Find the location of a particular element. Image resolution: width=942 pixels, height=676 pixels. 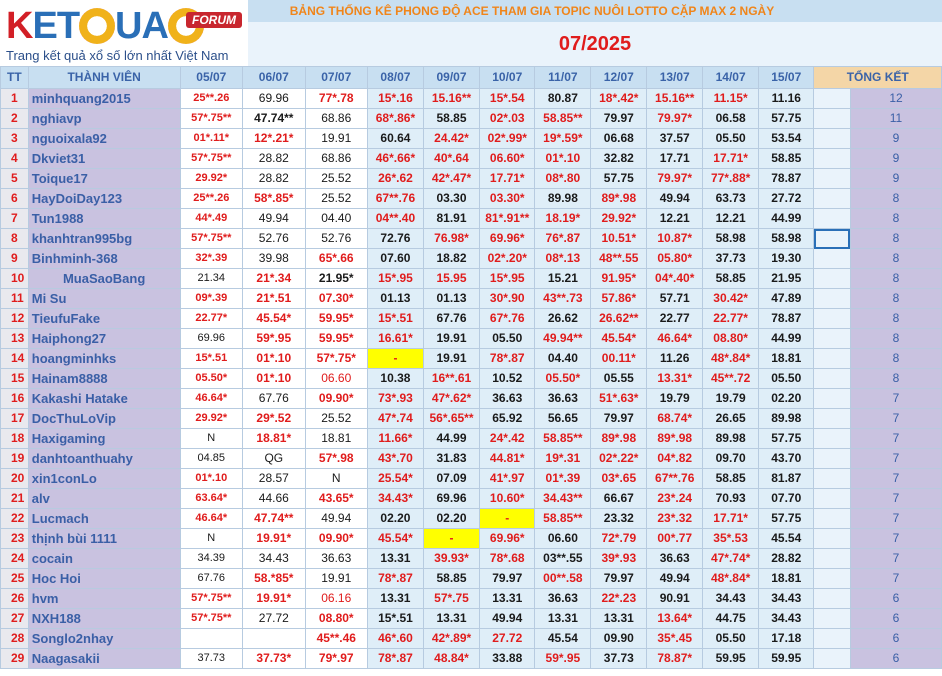

value-cell: 37.73 is located at coordinates (619, 658).